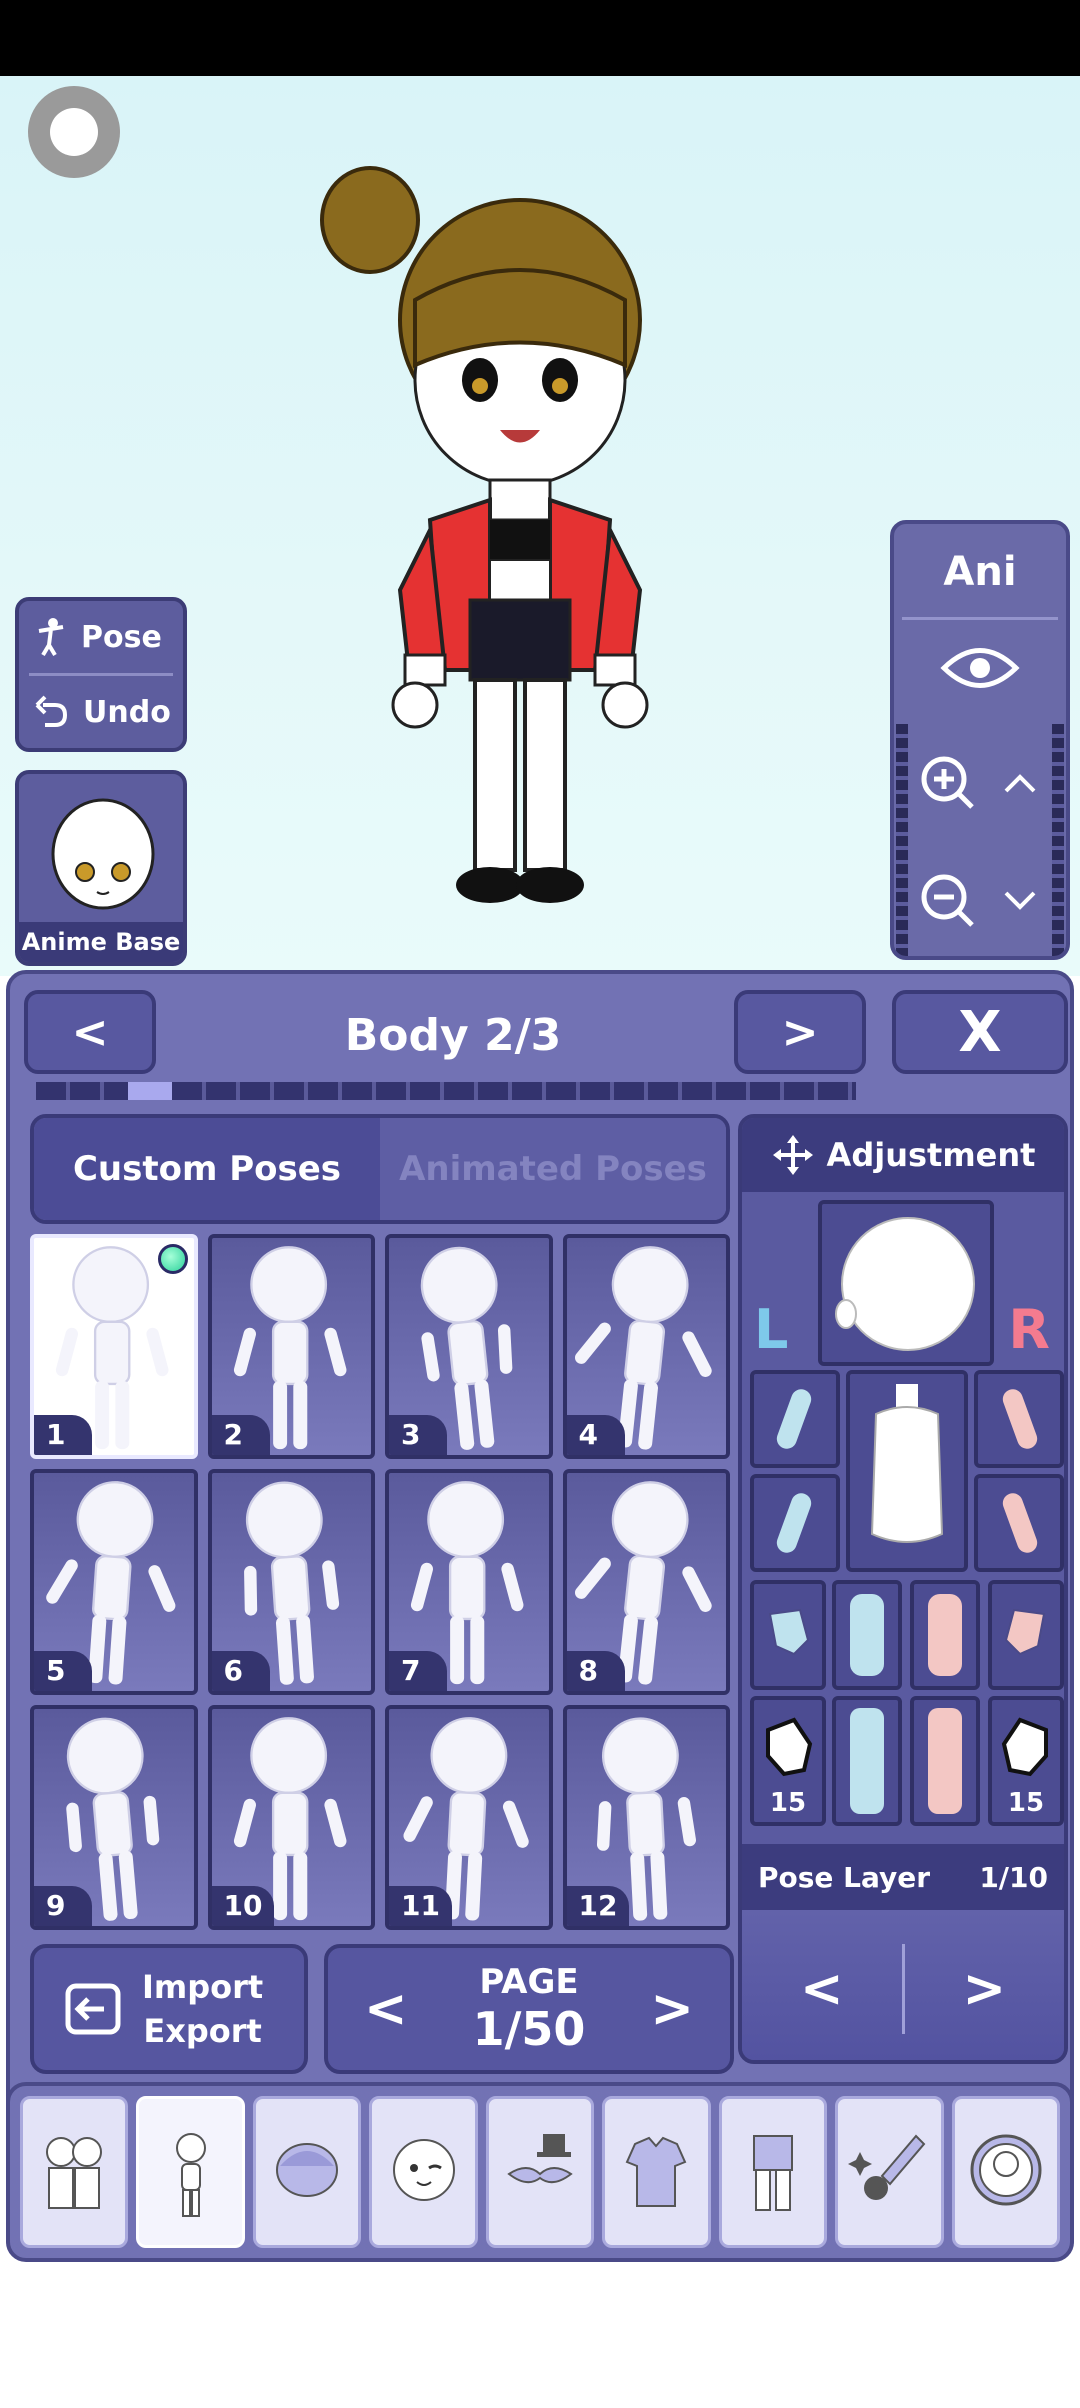  What do you see at coordinates (980, 572) in the screenshot?
I see `ani-button: Ani` at bounding box center [980, 572].